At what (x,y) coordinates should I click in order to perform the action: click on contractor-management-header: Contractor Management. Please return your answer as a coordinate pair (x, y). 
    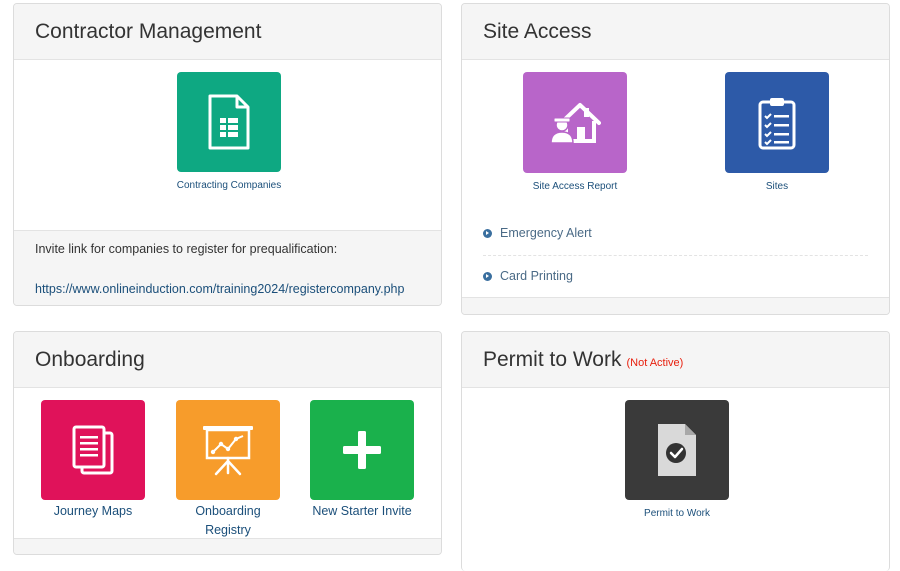
    Looking at the image, I should click on (227, 32).